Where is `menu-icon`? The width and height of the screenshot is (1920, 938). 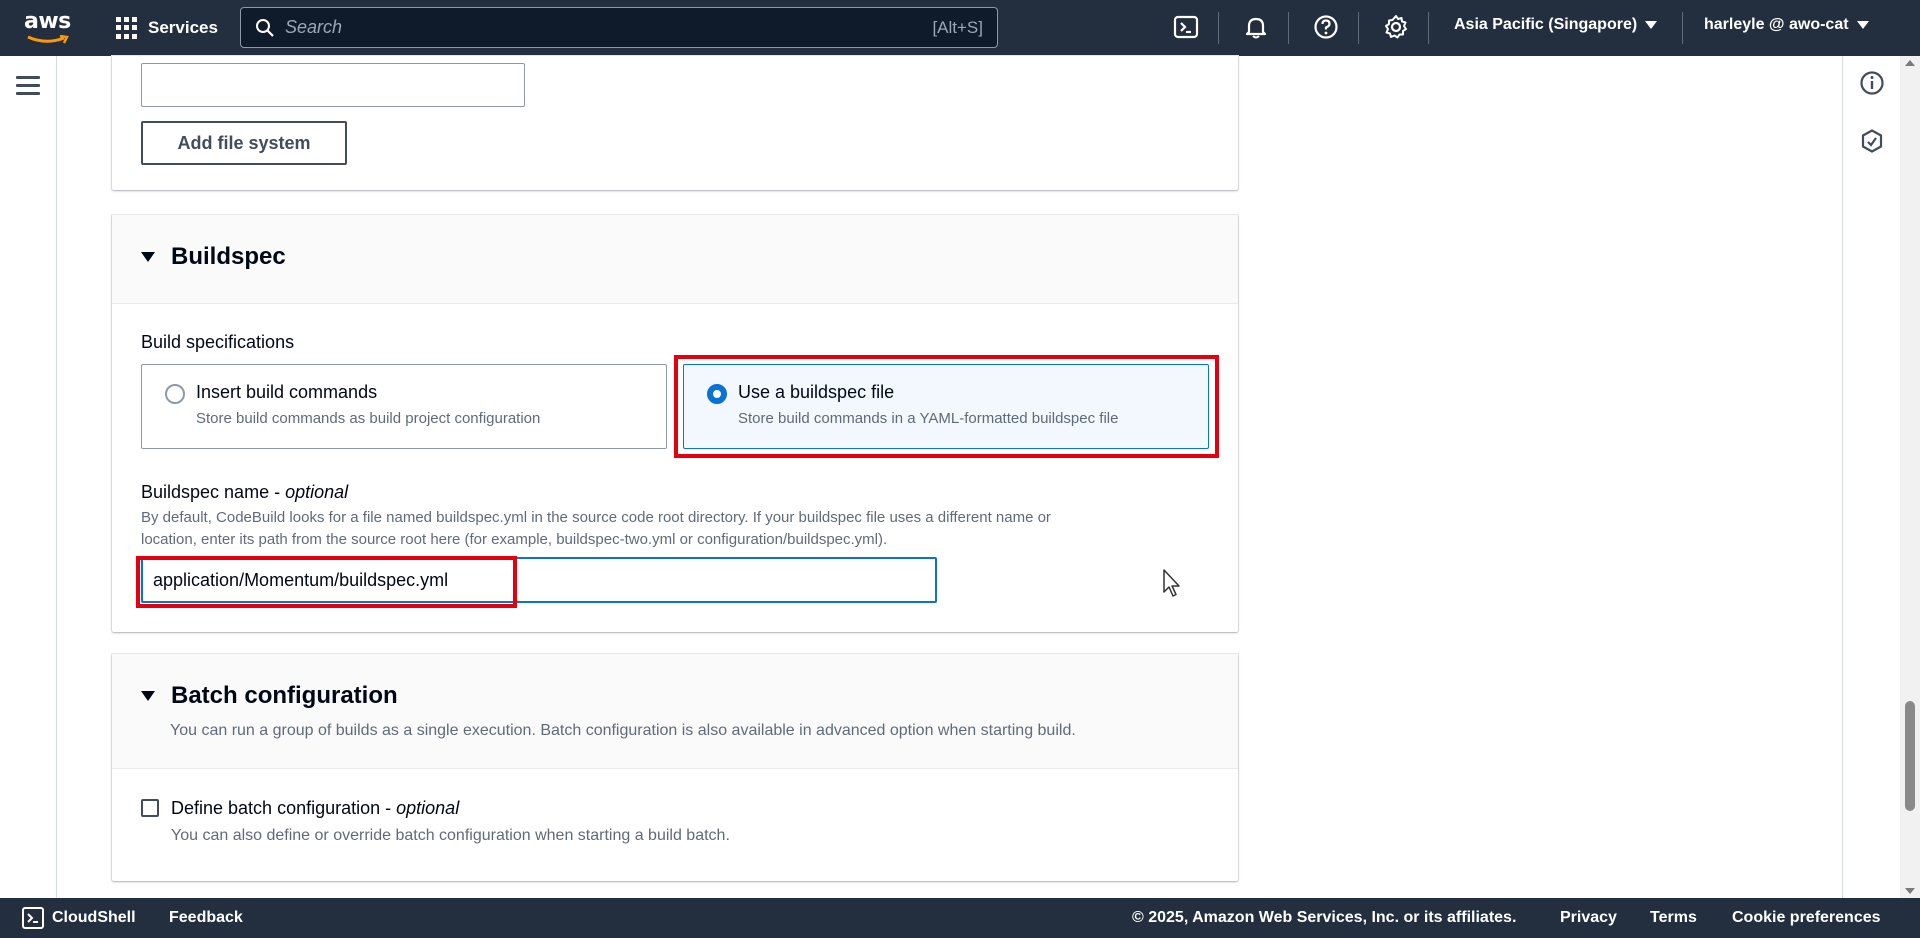
menu-icon is located at coordinates (28, 86).